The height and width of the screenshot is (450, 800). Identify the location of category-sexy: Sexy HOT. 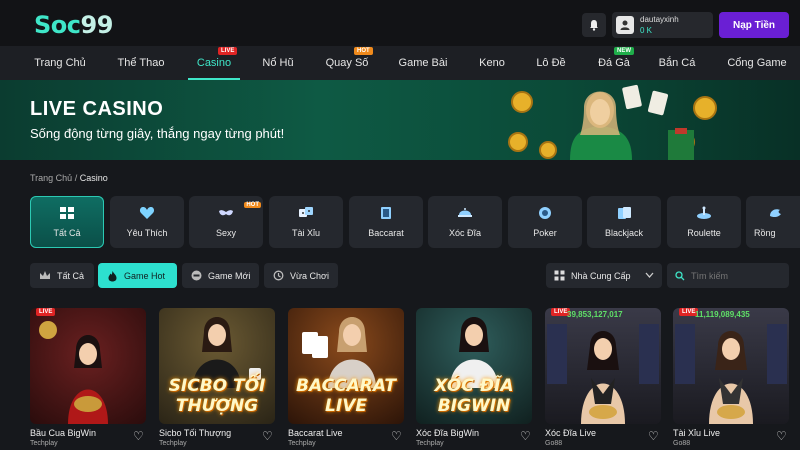
(226, 222).